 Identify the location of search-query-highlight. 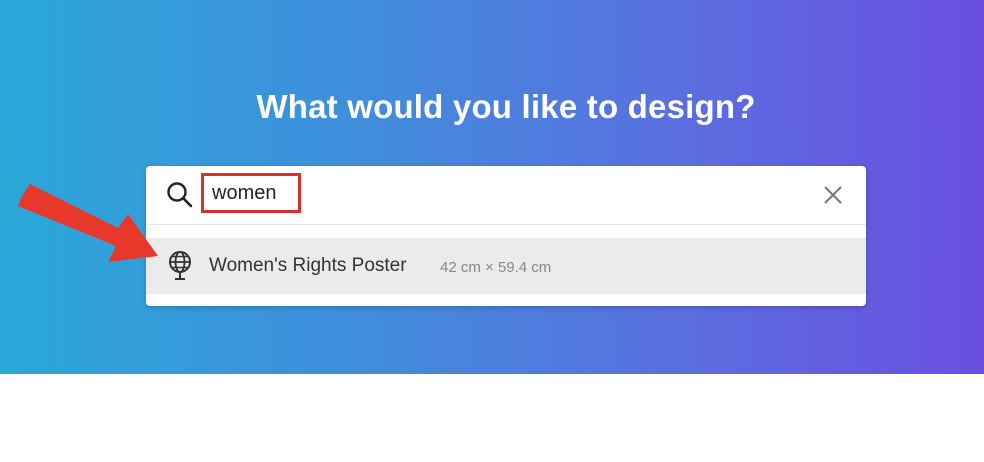
(251, 193).